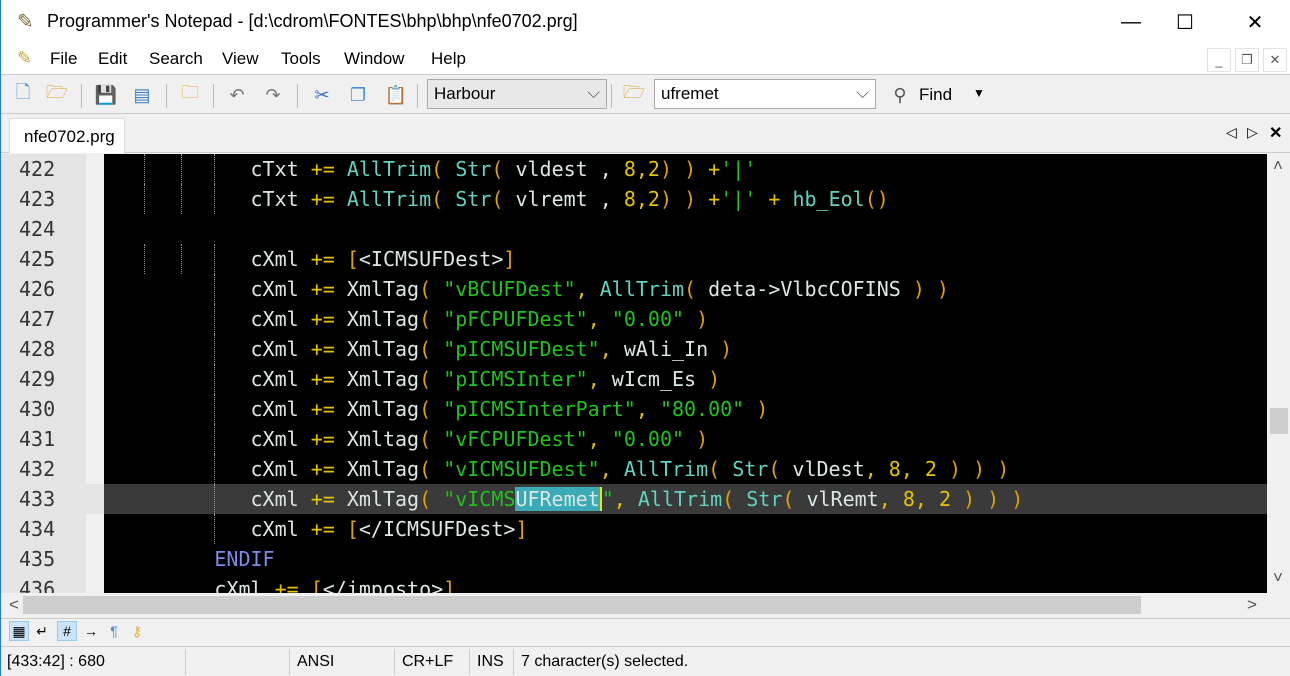 The width and height of the screenshot is (1290, 676). Describe the element at coordinates (63, 59) in the screenshot. I see `menu-file: File` at that location.